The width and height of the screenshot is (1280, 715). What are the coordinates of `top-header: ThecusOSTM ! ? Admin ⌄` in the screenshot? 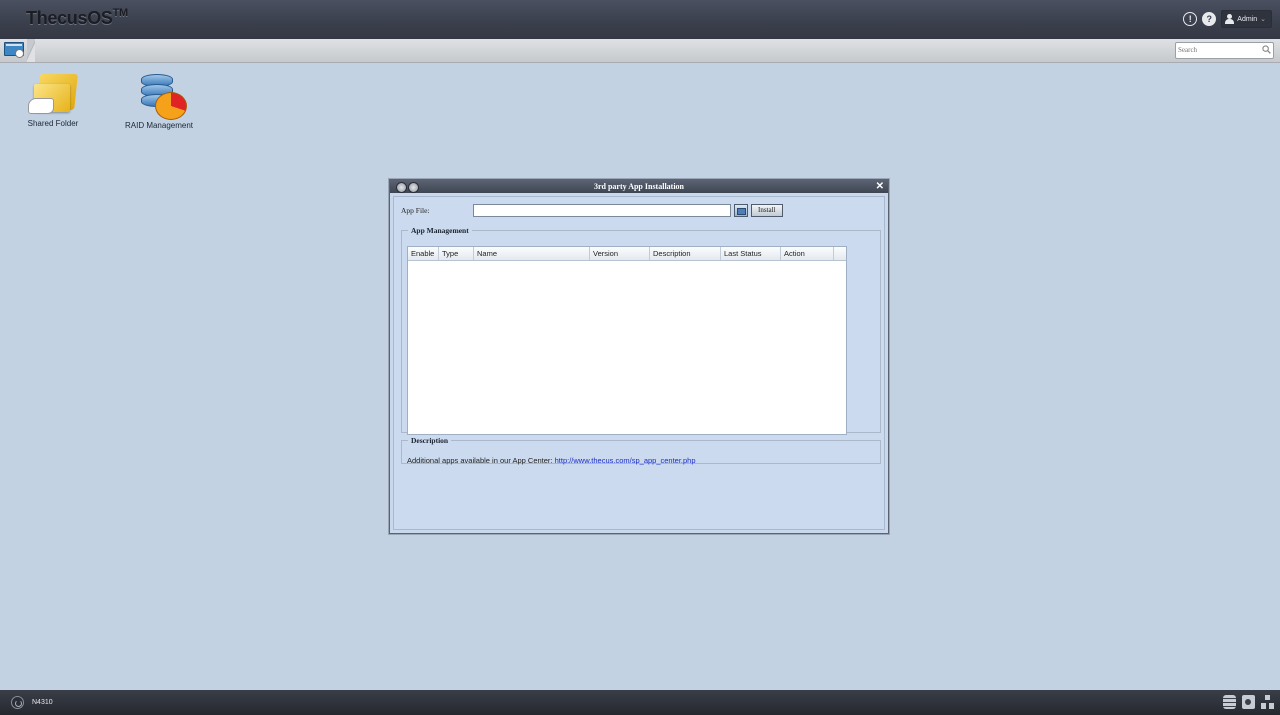 It's located at (640, 19).